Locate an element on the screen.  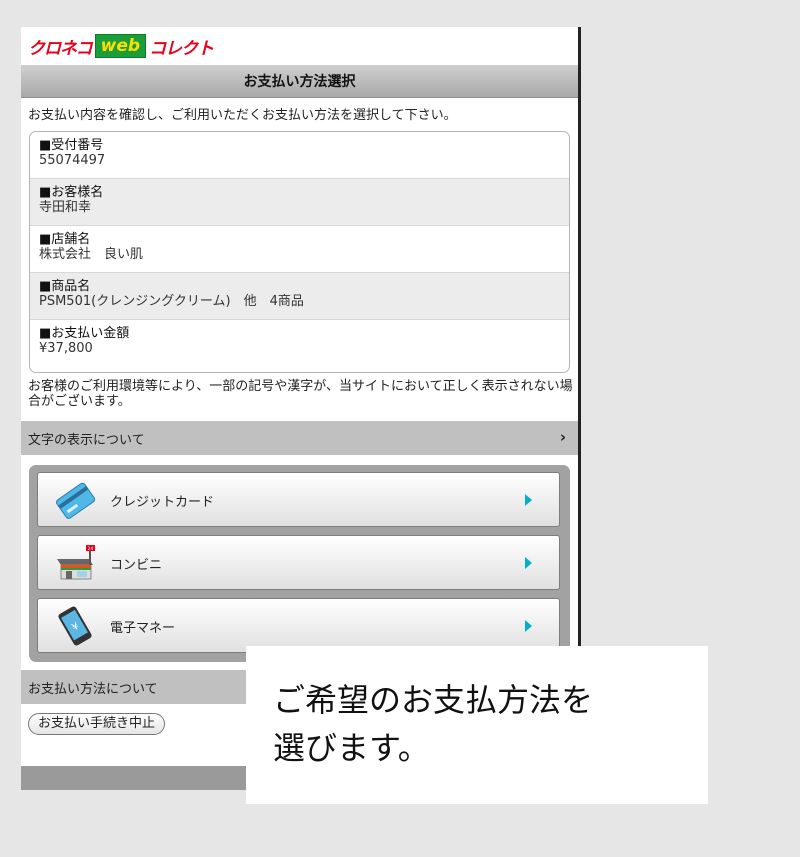
info-label: ■商品名 is located at coordinates (65, 286).